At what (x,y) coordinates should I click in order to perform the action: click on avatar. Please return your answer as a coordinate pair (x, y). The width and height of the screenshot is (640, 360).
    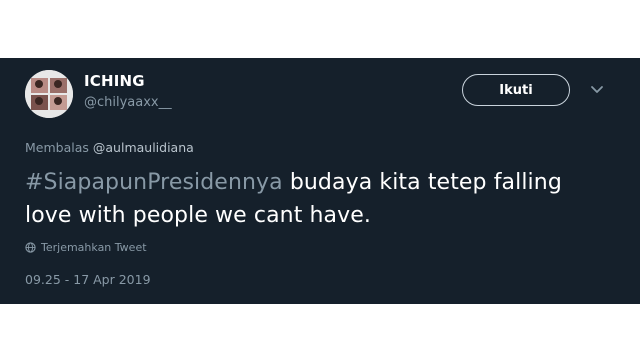
    Looking at the image, I should click on (49, 94).